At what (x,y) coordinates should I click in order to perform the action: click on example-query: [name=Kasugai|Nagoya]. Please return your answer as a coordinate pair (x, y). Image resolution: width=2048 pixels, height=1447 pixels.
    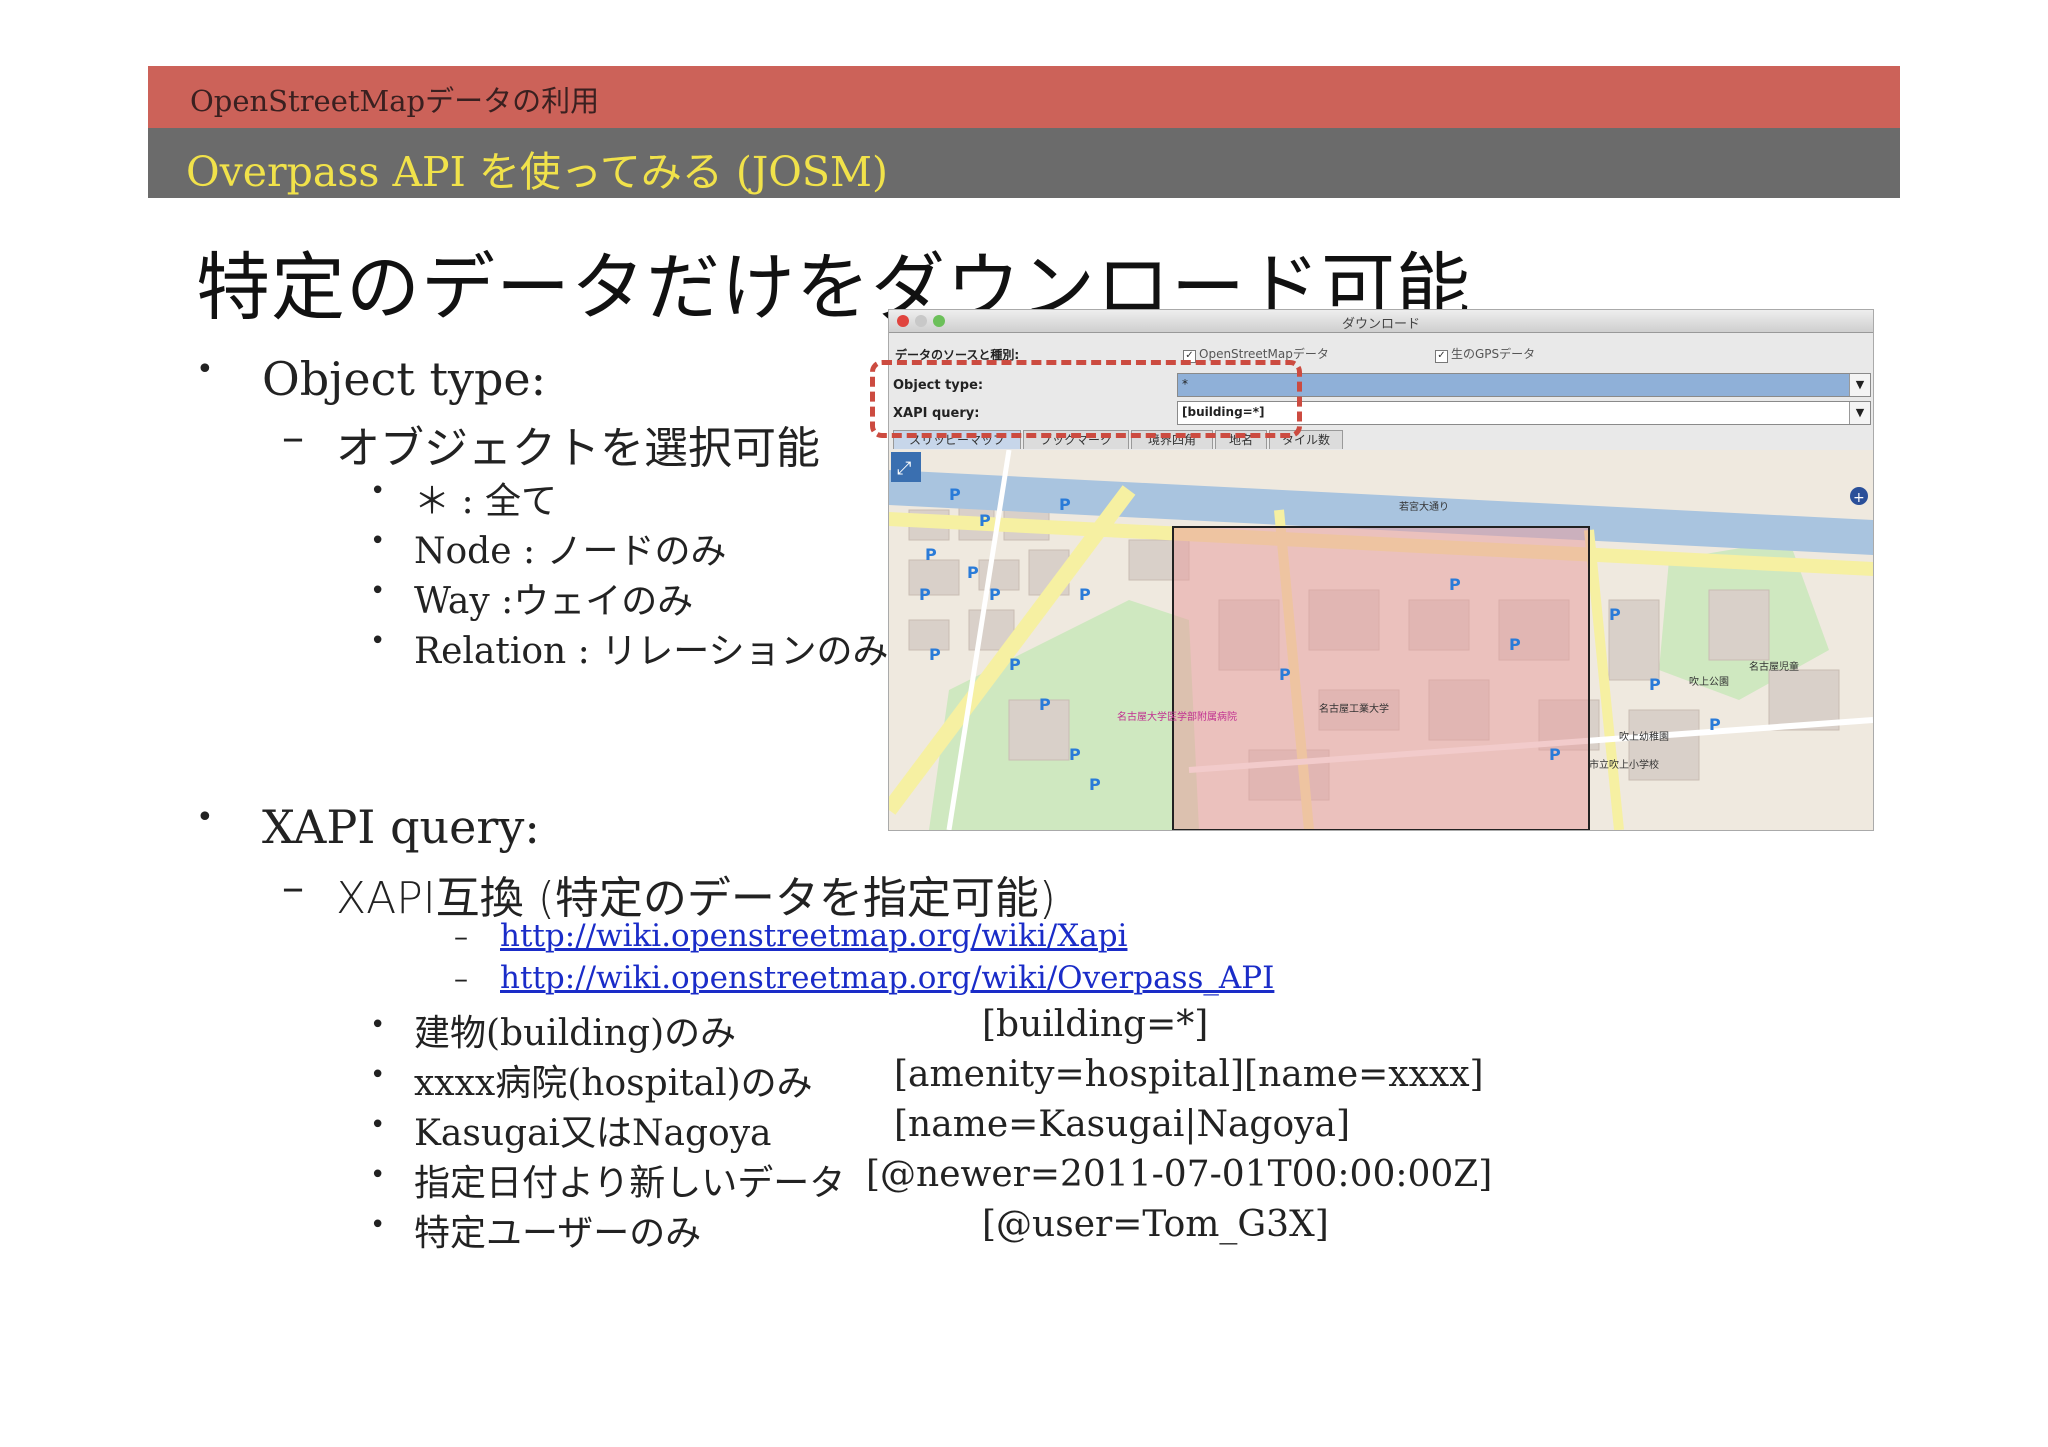
    Looking at the image, I should click on (1122, 1124).